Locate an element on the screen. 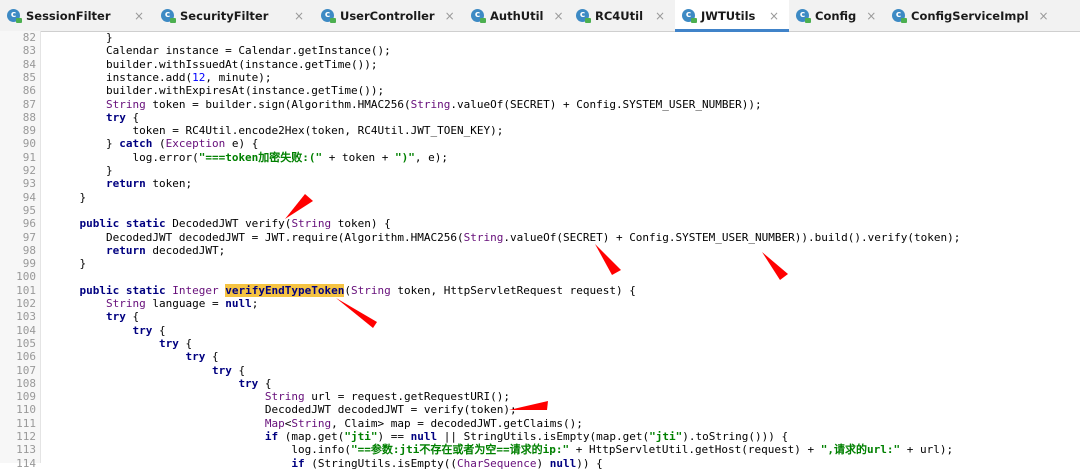  tab-label: RC4Util is located at coordinates (619, 15).